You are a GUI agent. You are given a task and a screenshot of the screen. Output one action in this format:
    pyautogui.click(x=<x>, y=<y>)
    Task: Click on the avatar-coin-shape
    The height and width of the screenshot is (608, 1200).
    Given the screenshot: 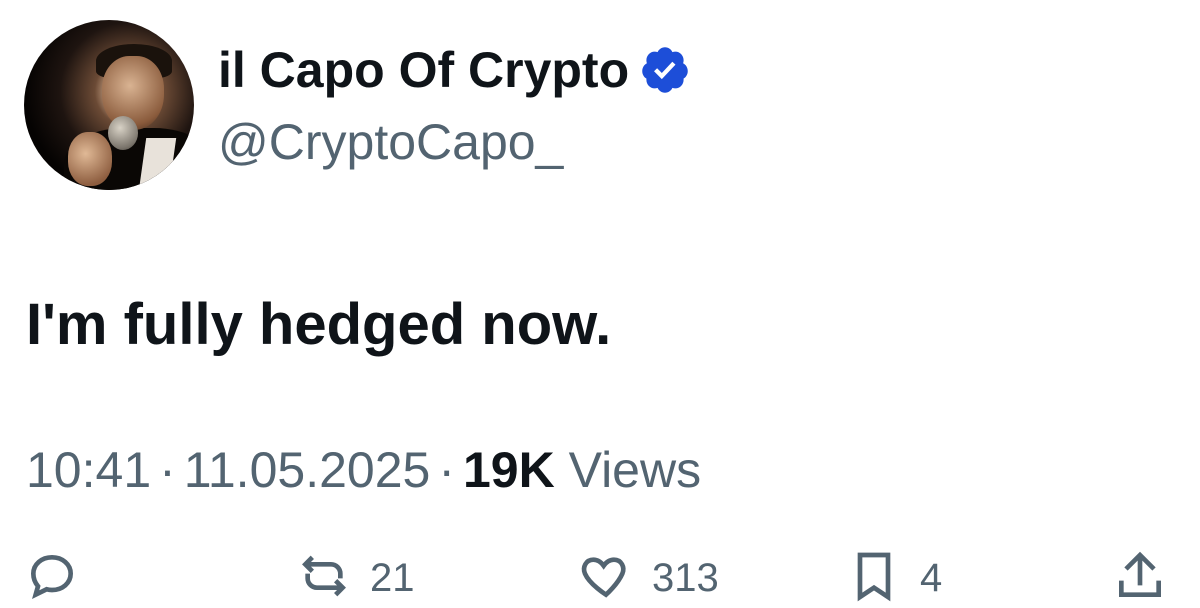 What is the action you would take?
    pyautogui.click(x=123, y=133)
    